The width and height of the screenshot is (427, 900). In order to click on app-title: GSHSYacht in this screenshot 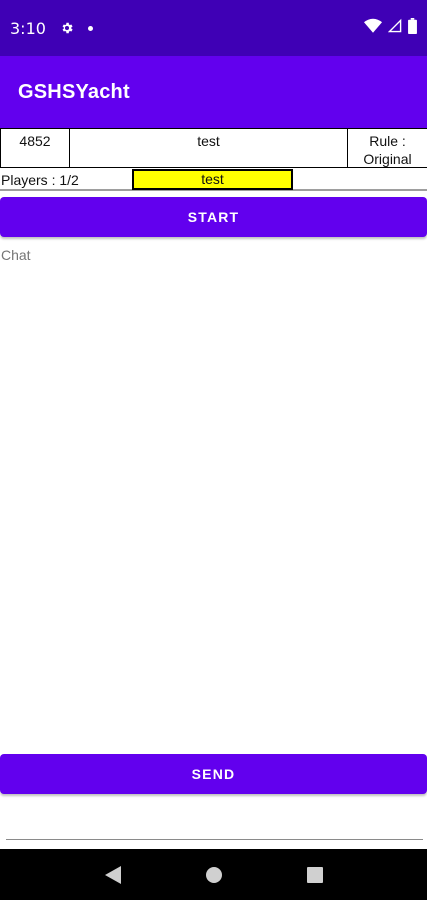, I will do `click(74, 91)`.